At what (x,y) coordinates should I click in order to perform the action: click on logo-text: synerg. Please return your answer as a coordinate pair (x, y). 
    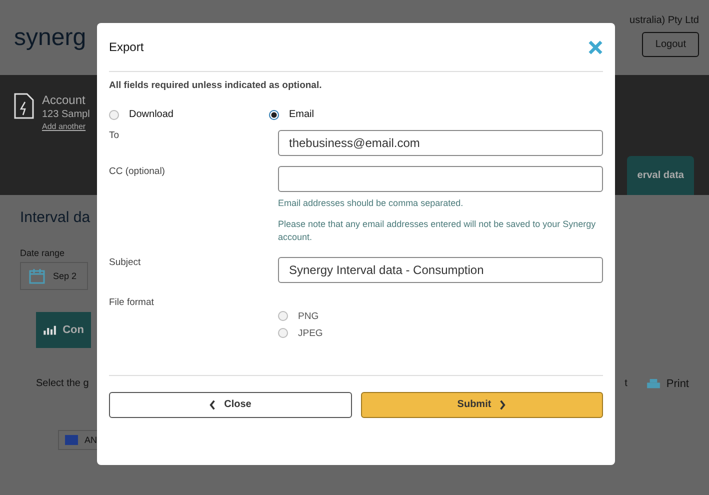
    Looking at the image, I should click on (50, 38).